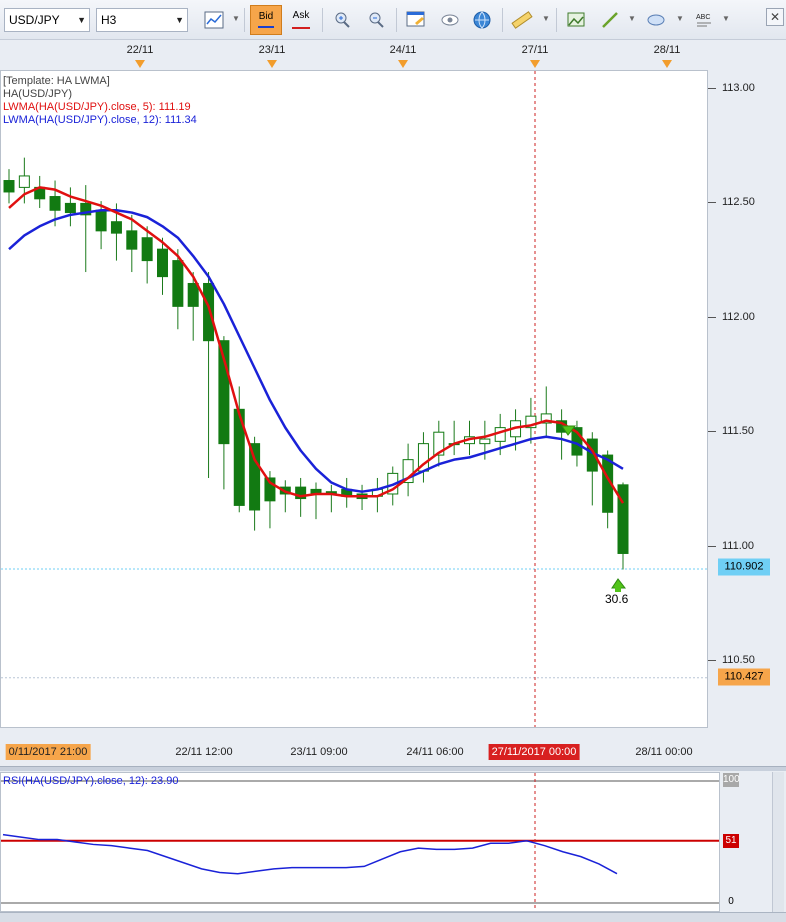  Describe the element at coordinates (266, 27) in the screenshot. I see `bid-underline` at that location.